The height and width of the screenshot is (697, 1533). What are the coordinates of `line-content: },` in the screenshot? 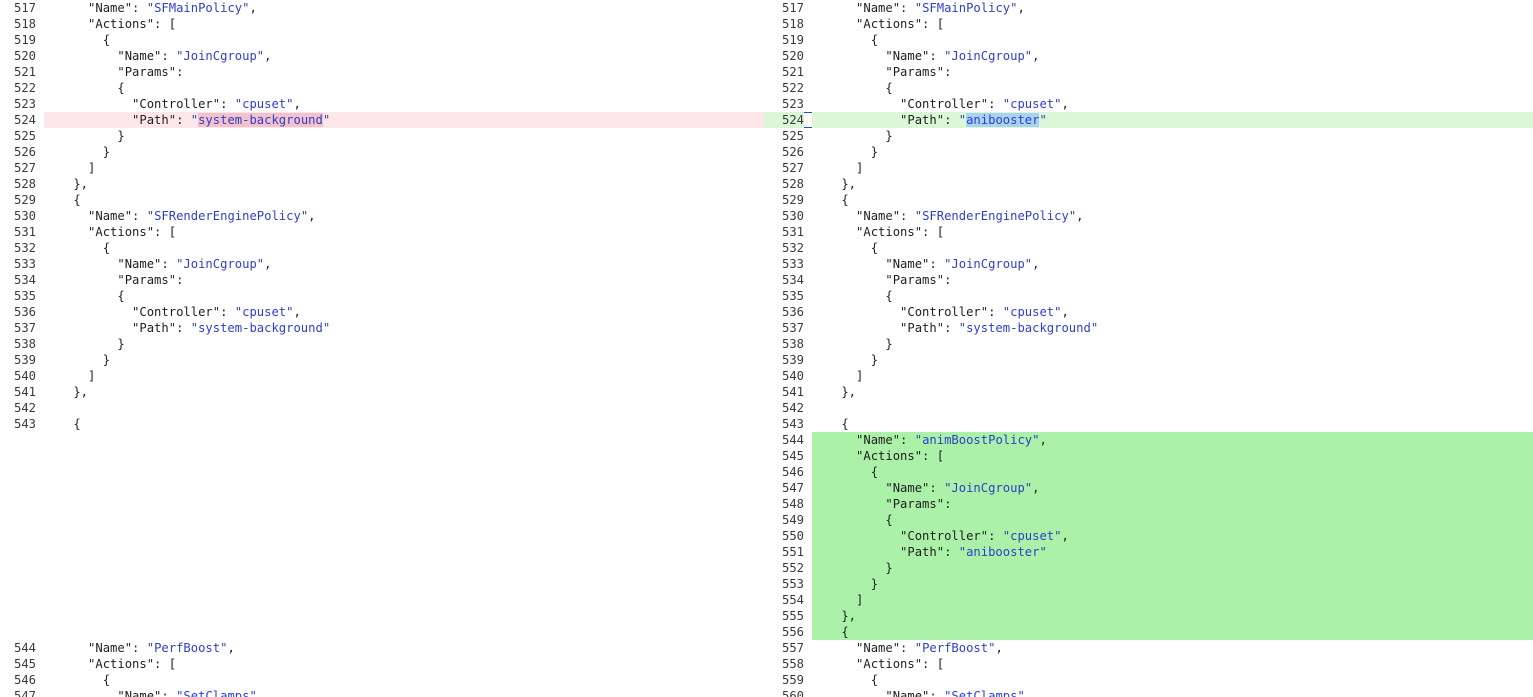 It's located at (404, 184).